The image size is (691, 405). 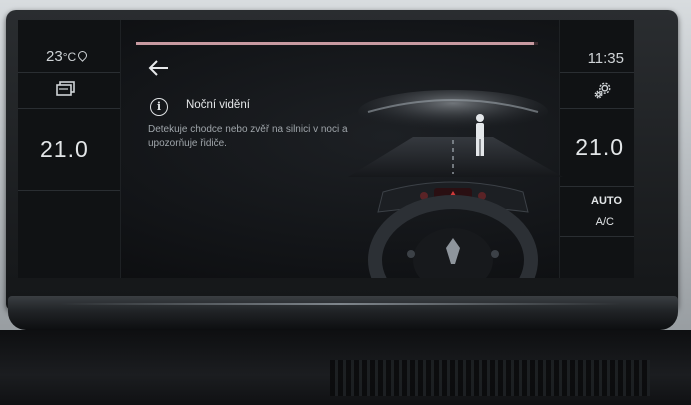 What do you see at coordinates (599, 147) in the screenshot?
I see `passenger-temperature: 21.0` at bounding box center [599, 147].